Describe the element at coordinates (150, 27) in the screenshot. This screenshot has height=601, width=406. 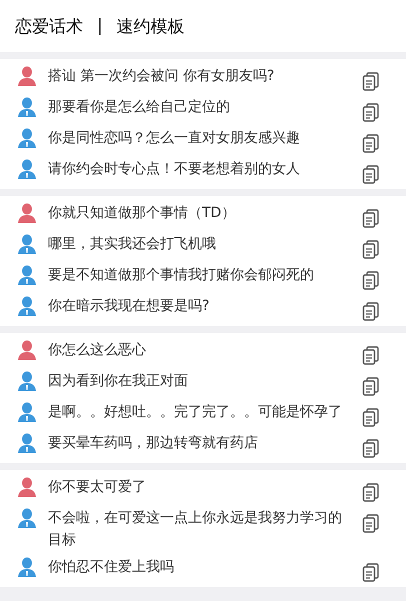
I see `page-subtitle: 速约模板` at that location.